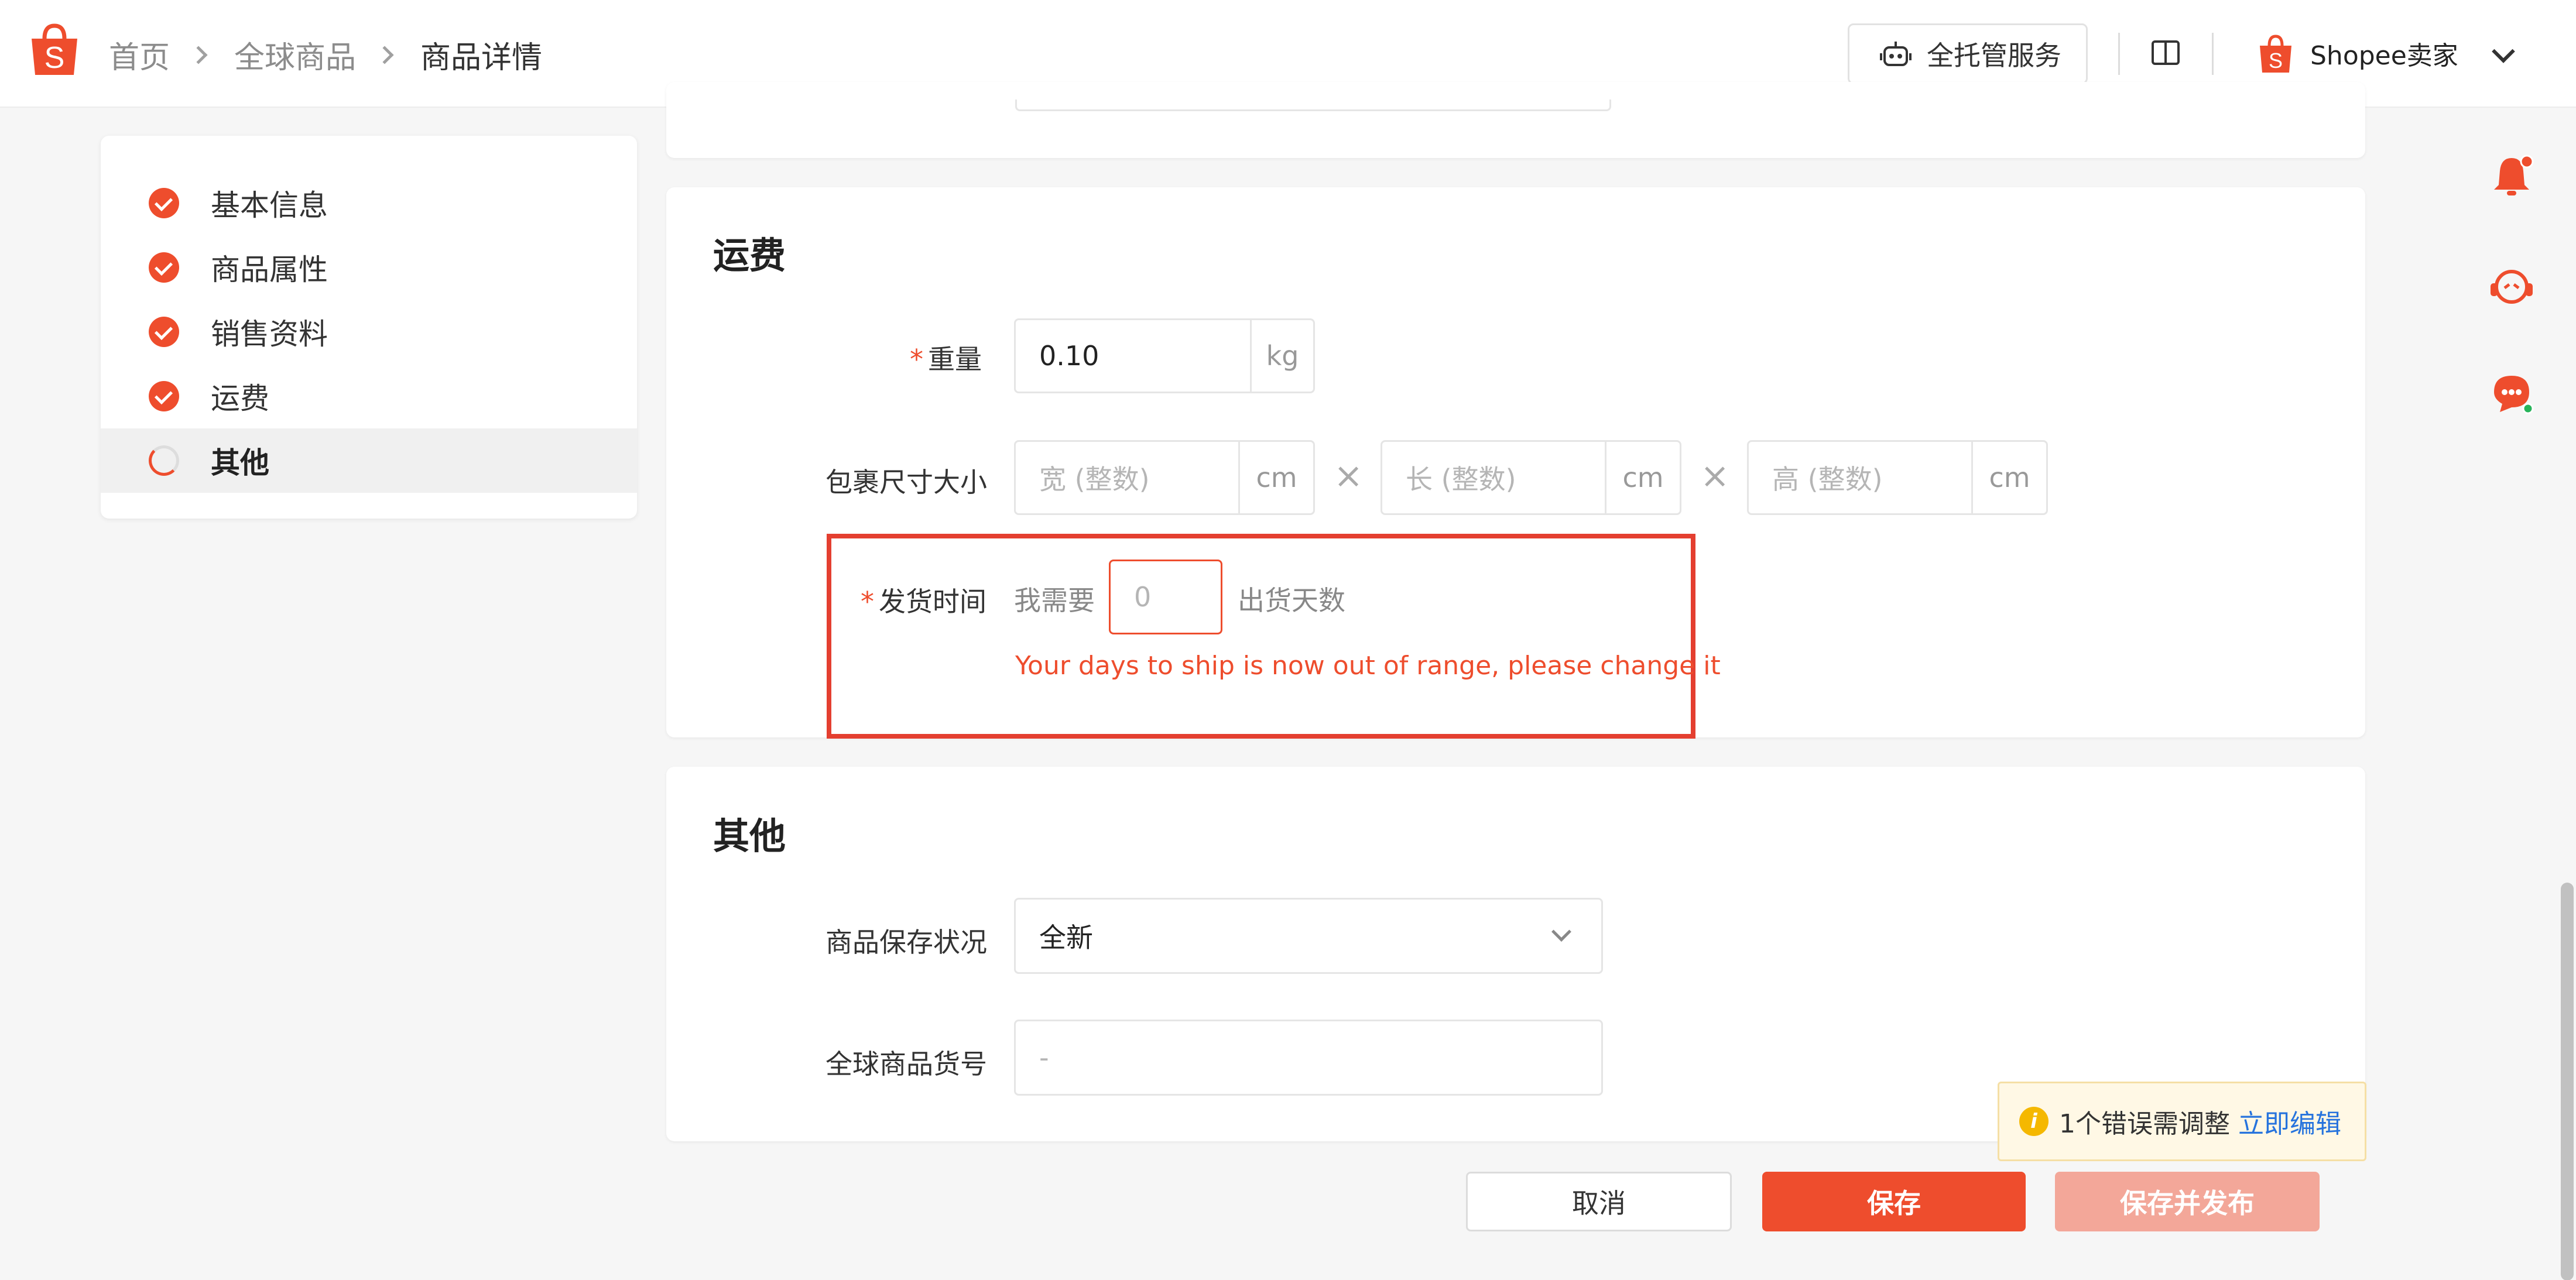  What do you see at coordinates (1066, 938) in the screenshot?
I see `condition-value: 全新` at bounding box center [1066, 938].